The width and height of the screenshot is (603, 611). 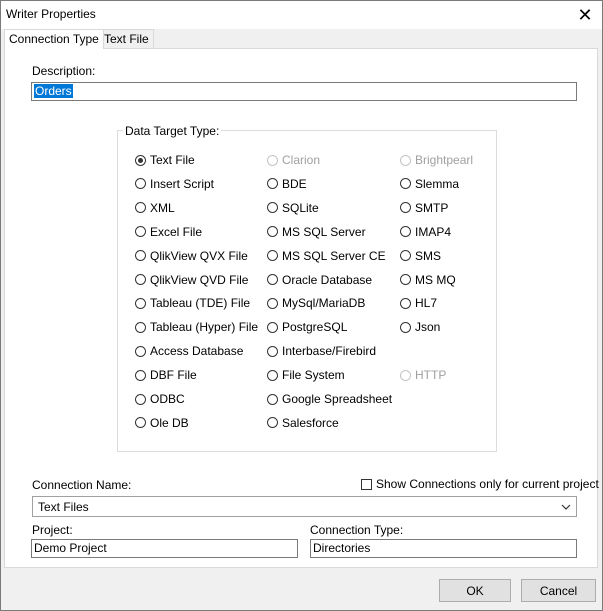 I want to click on radio-postgresql: PostgreSQL, so click(x=307, y=327).